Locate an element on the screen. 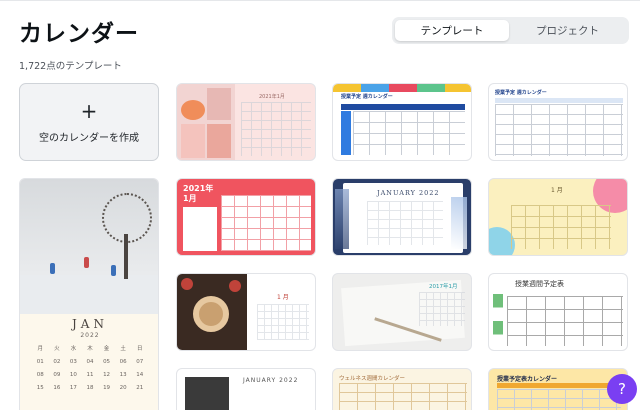  handwritten-heading: 授業週間予定表 is located at coordinates (539, 284).